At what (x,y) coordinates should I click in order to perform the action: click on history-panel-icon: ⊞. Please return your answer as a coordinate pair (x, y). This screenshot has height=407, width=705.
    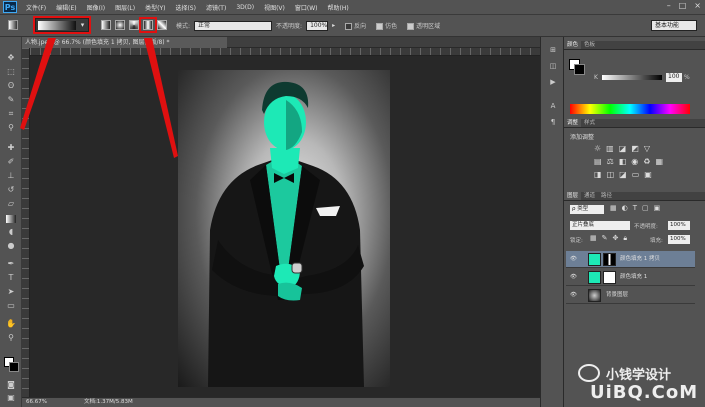
    Looking at the image, I should click on (553, 50).